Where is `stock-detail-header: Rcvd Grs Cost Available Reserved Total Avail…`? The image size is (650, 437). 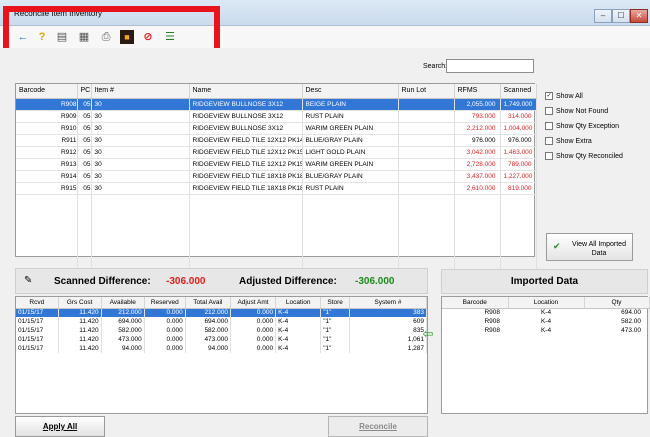 stock-detail-header: Rcvd Grs Cost Available Reserved Total Avail… is located at coordinates (222, 303).